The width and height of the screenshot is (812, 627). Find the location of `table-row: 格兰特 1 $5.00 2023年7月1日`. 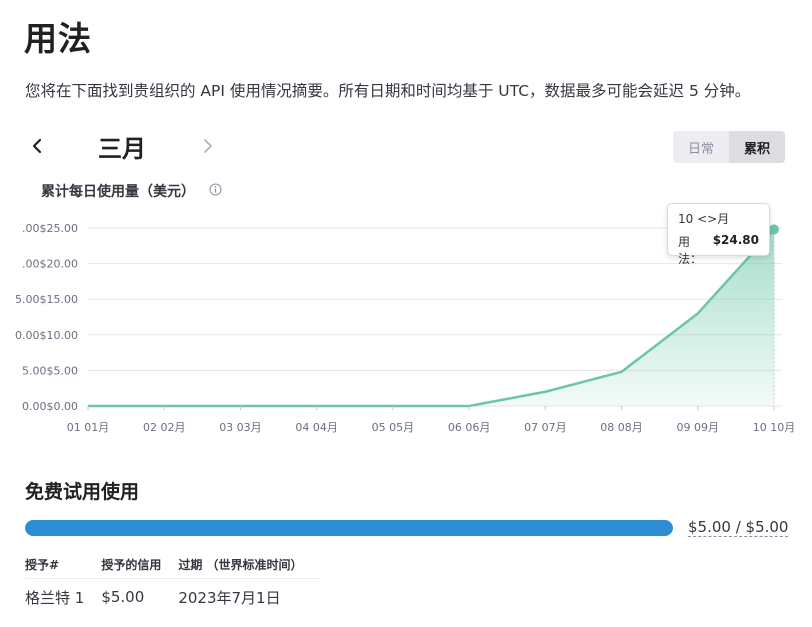

table-row: 格兰特 1 $5.00 2023年7月1日 is located at coordinates (172, 597).